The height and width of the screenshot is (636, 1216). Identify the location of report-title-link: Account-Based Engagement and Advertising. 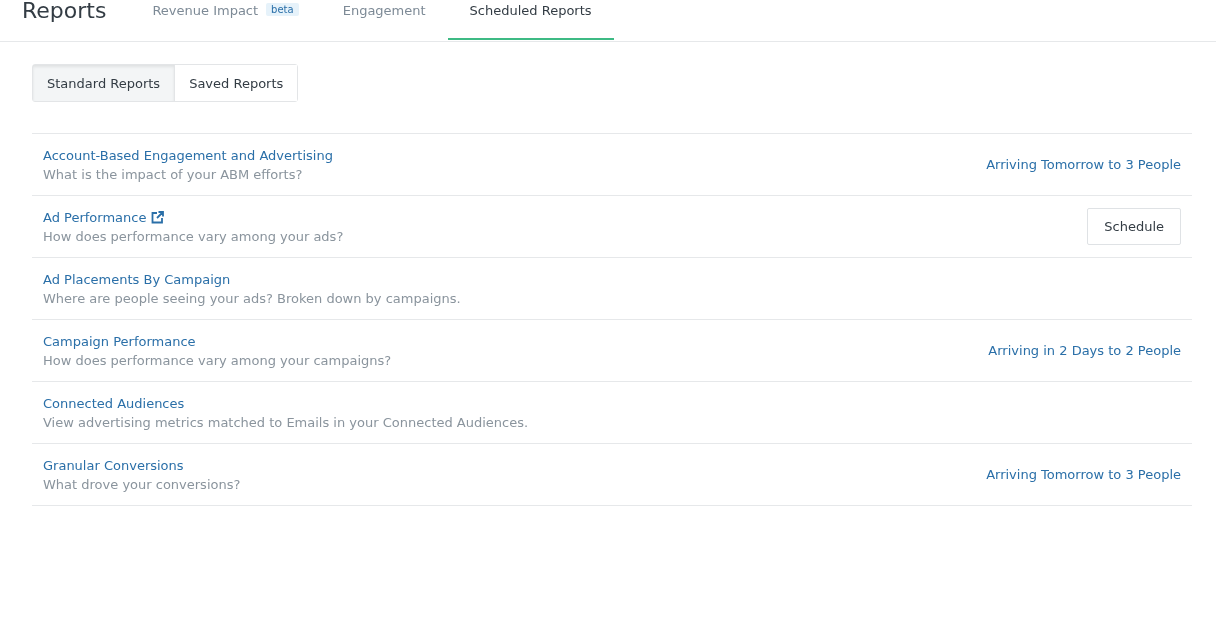
(188, 155).